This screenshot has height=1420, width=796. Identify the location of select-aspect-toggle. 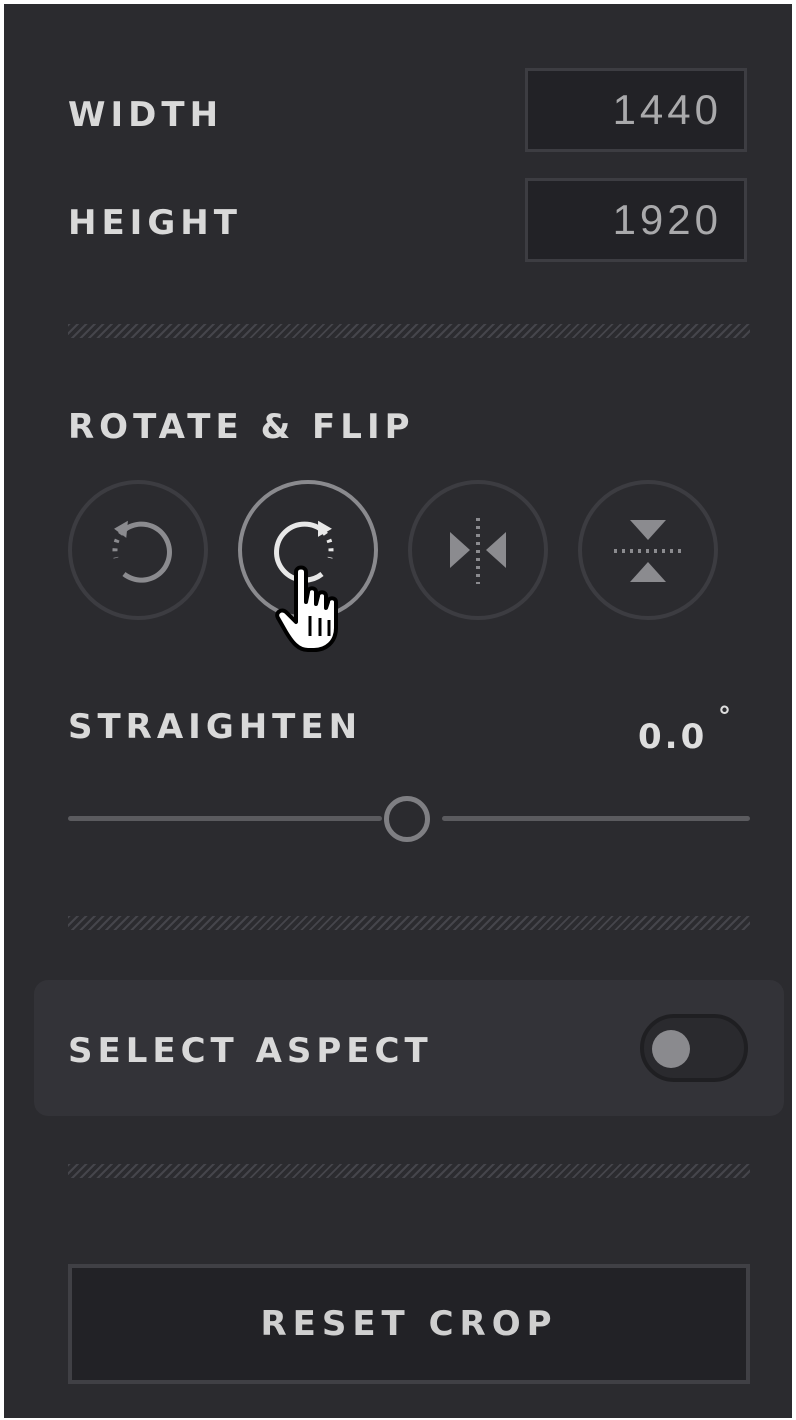
(694, 1048).